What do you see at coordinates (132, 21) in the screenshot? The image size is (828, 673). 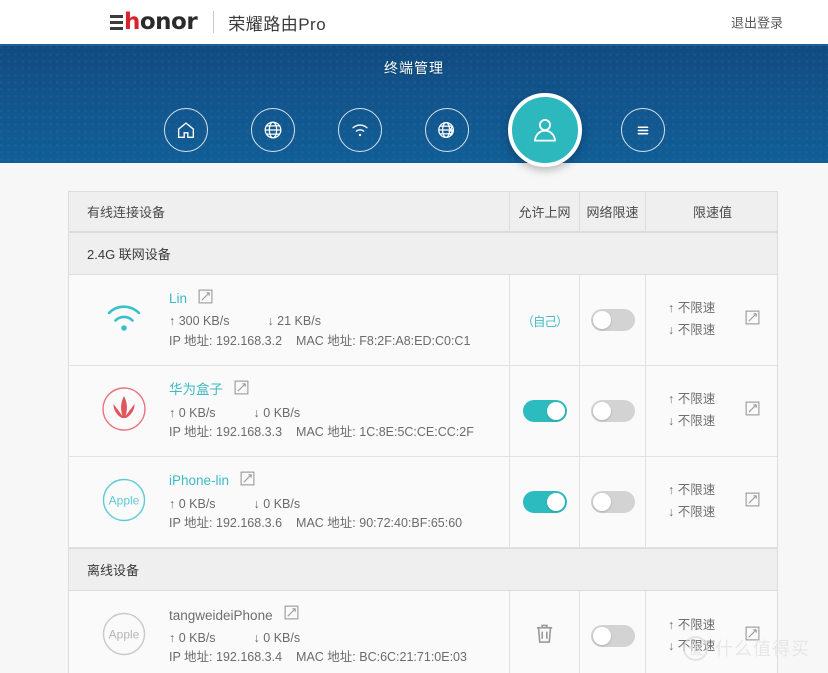 I see `honor-wordmark-h: h` at bounding box center [132, 21].